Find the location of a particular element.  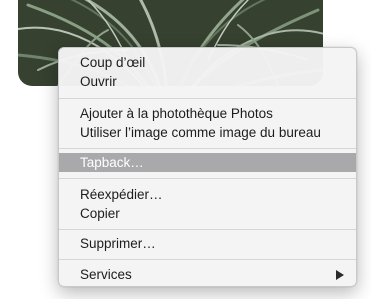

chevron-right-icon is located at coordinates (340, 275).